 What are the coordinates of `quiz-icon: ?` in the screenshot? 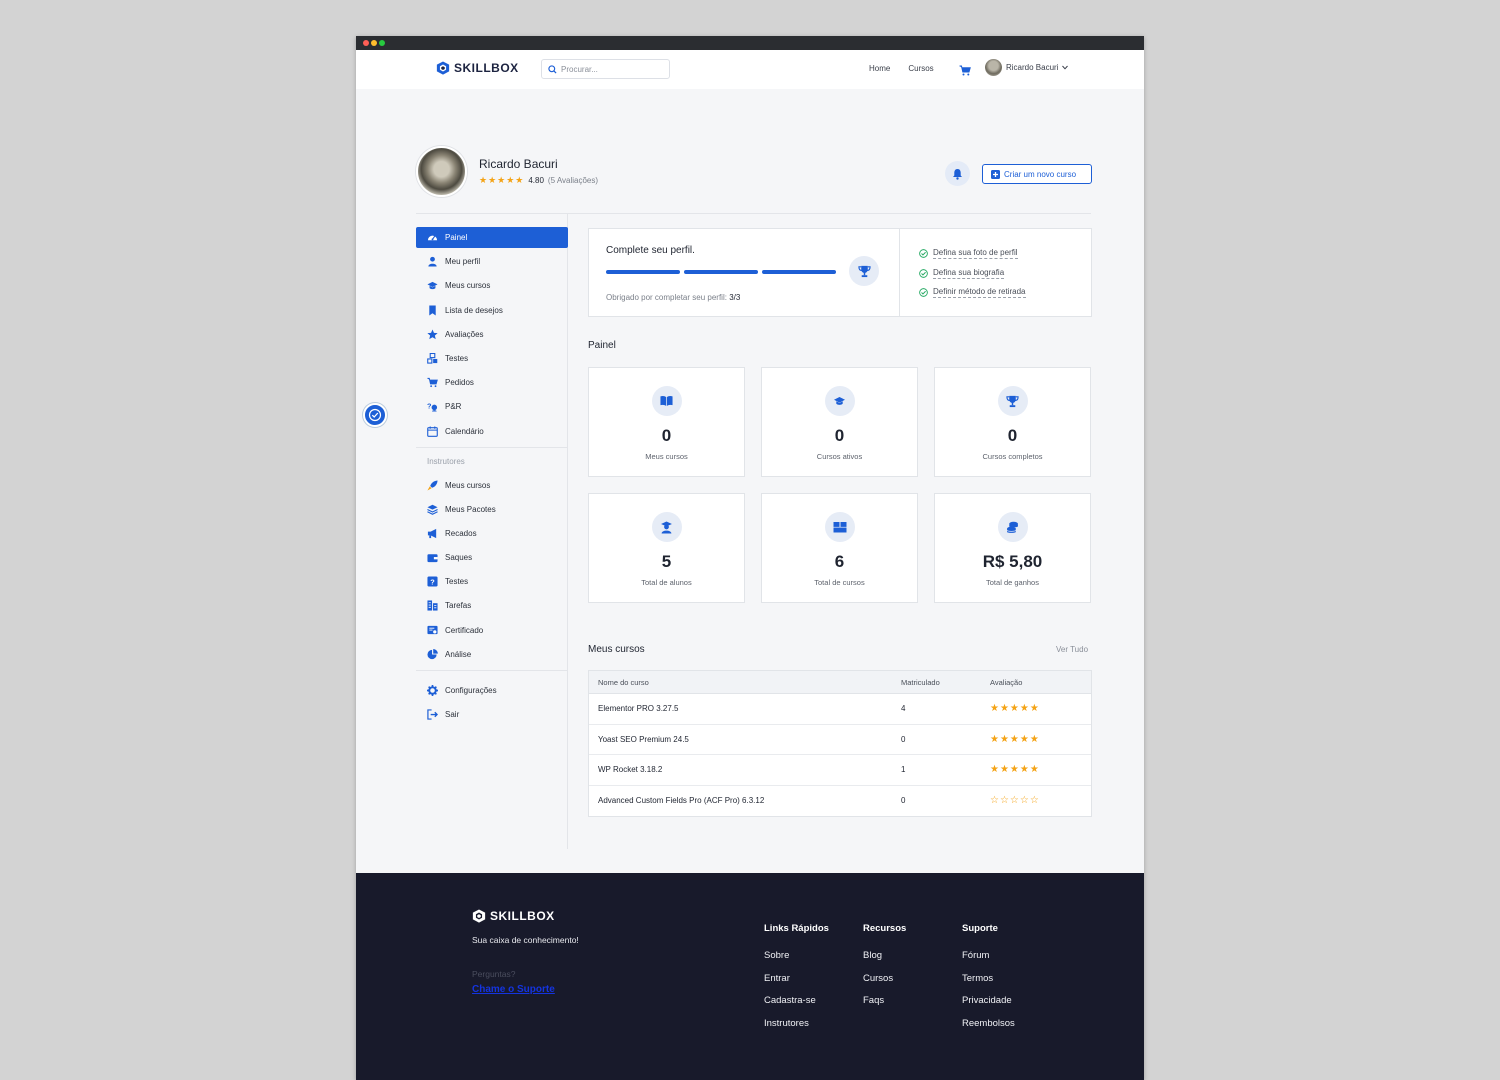 It's located at (432, 581).